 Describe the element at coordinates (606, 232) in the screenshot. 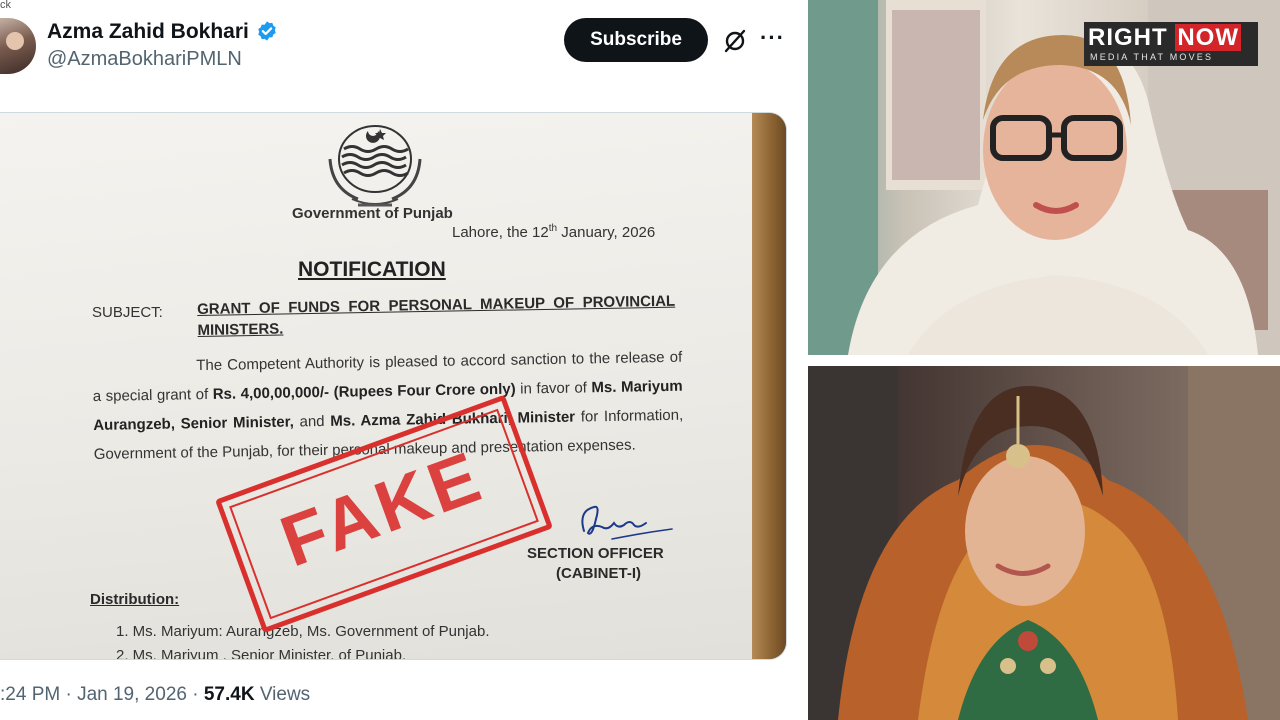

I see `date-suffix: January, 2026` at that location.